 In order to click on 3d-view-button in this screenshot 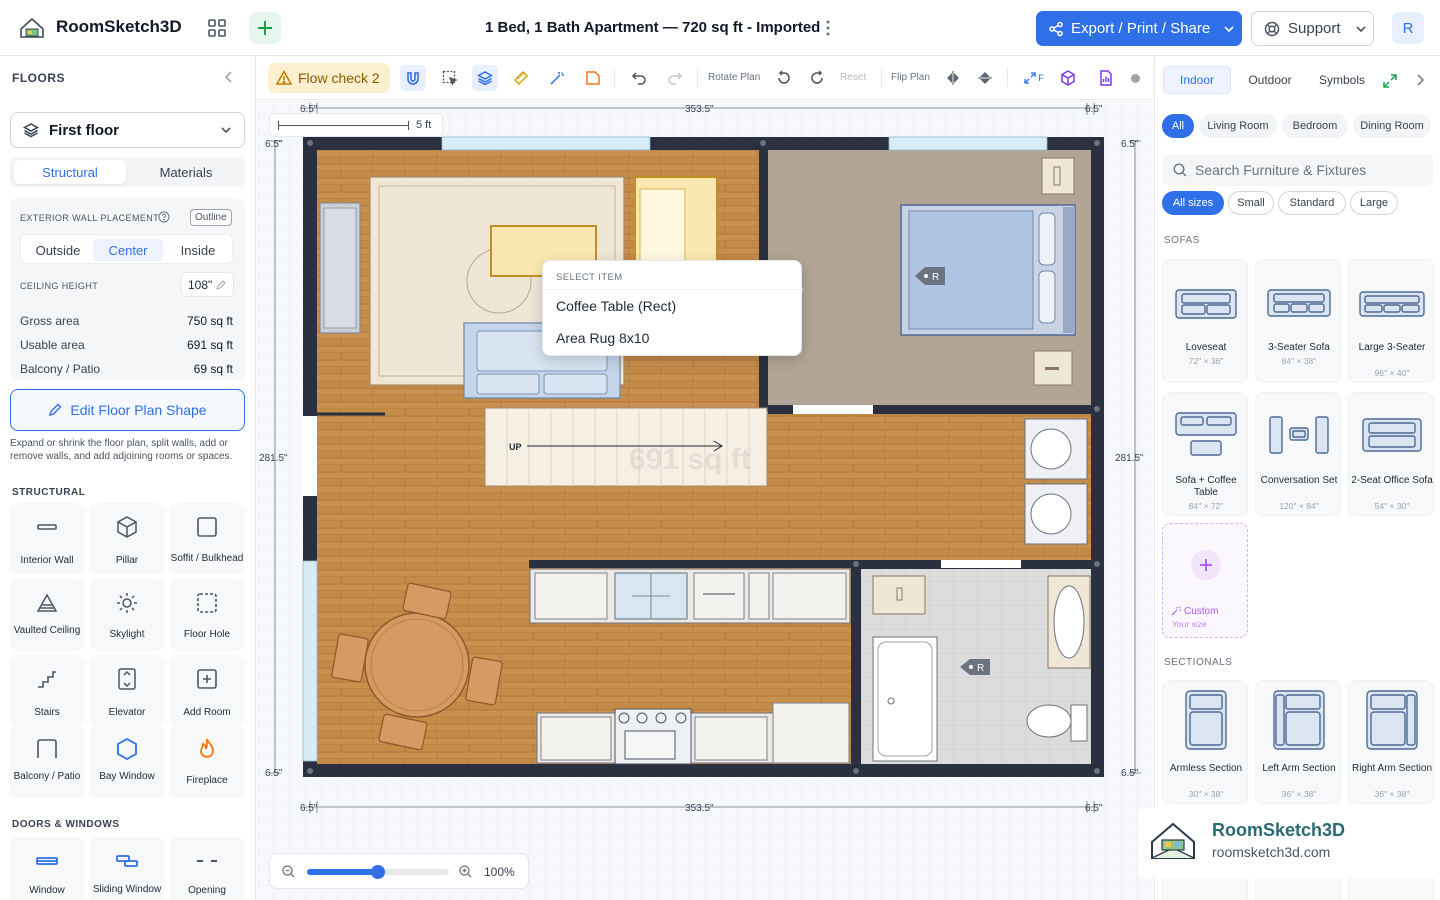, I will do `click(1068, 78)`.